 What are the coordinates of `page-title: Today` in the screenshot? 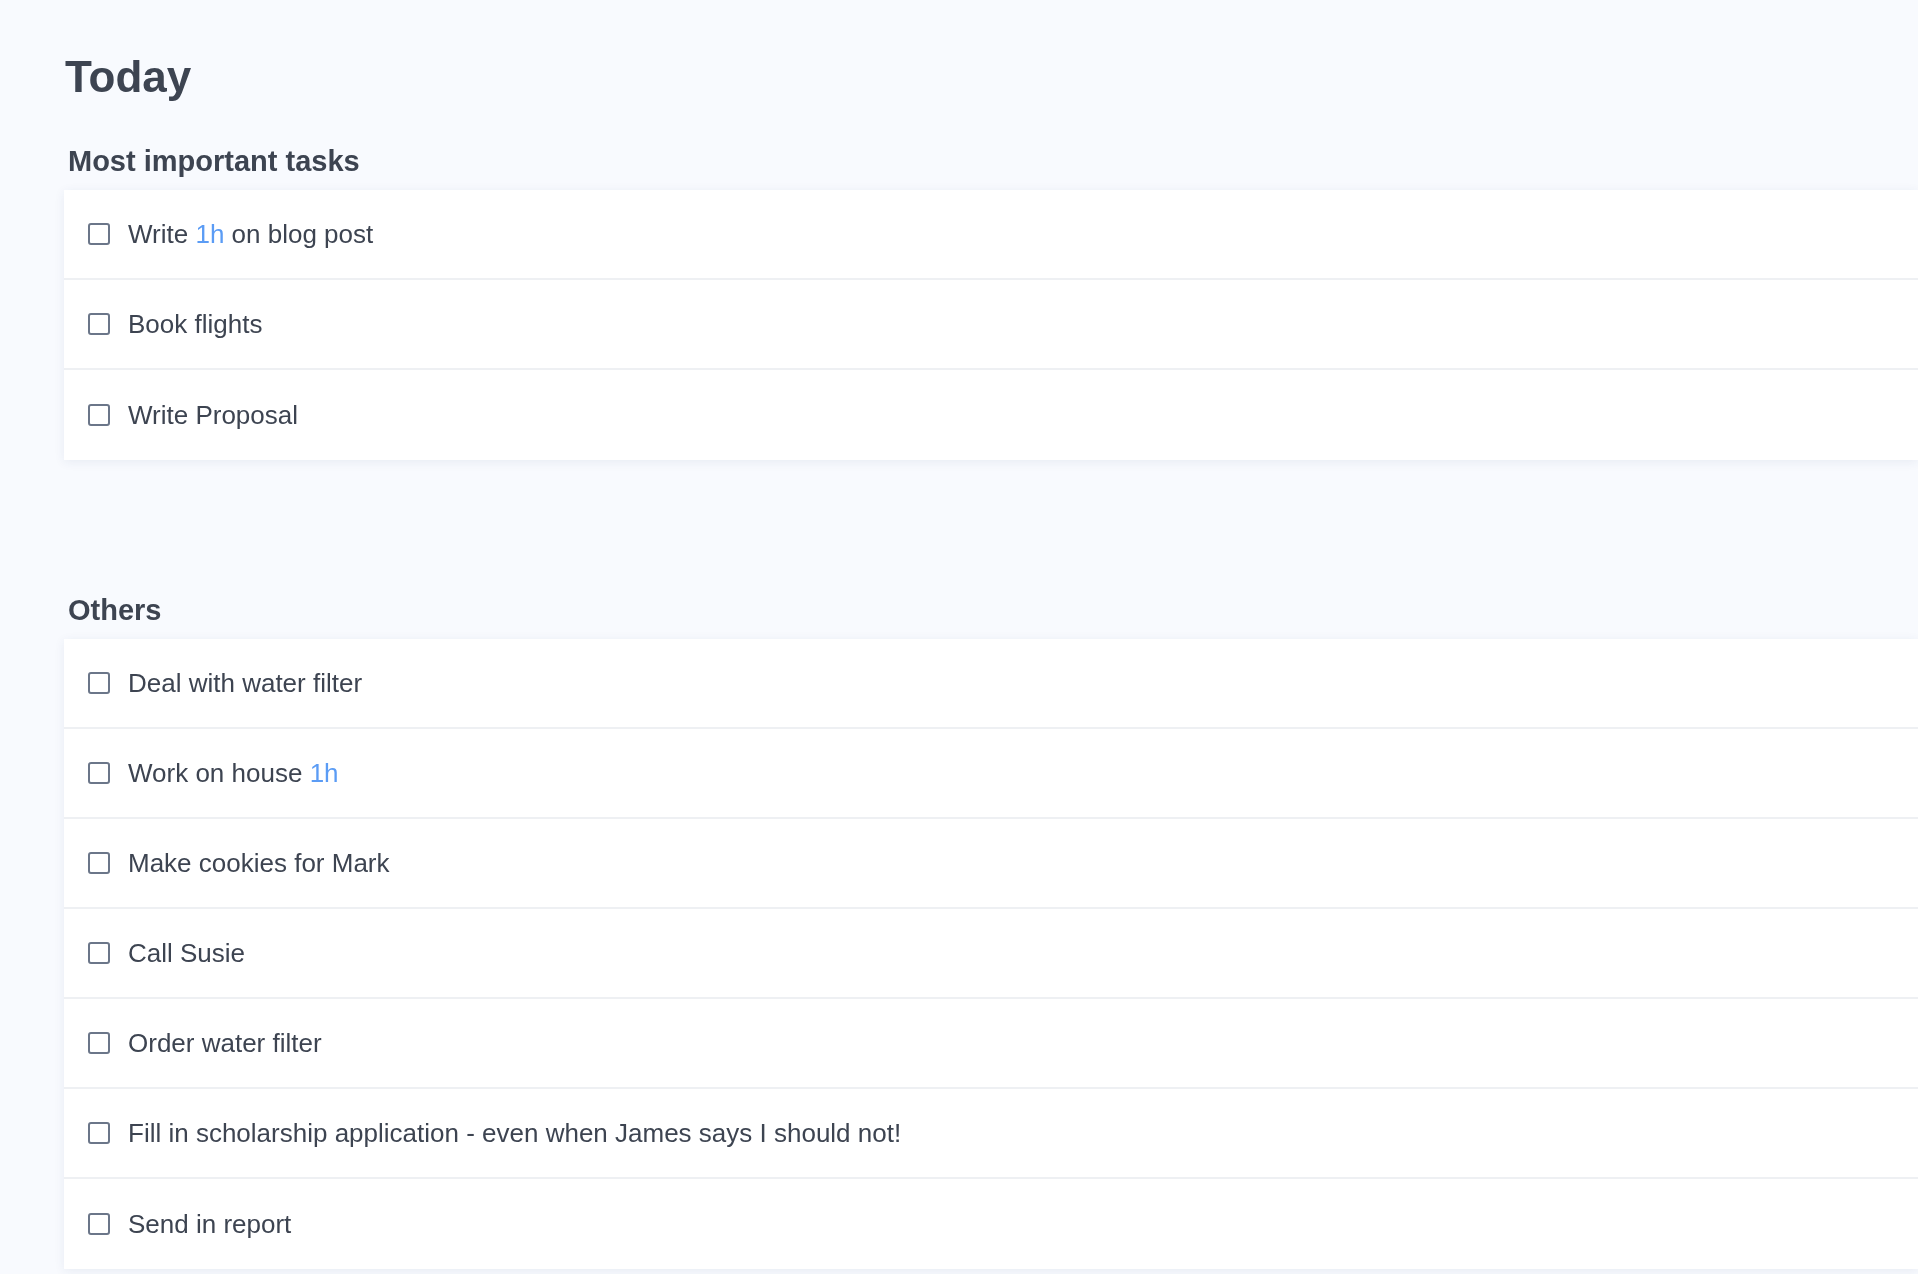 It's located at (128, 77).